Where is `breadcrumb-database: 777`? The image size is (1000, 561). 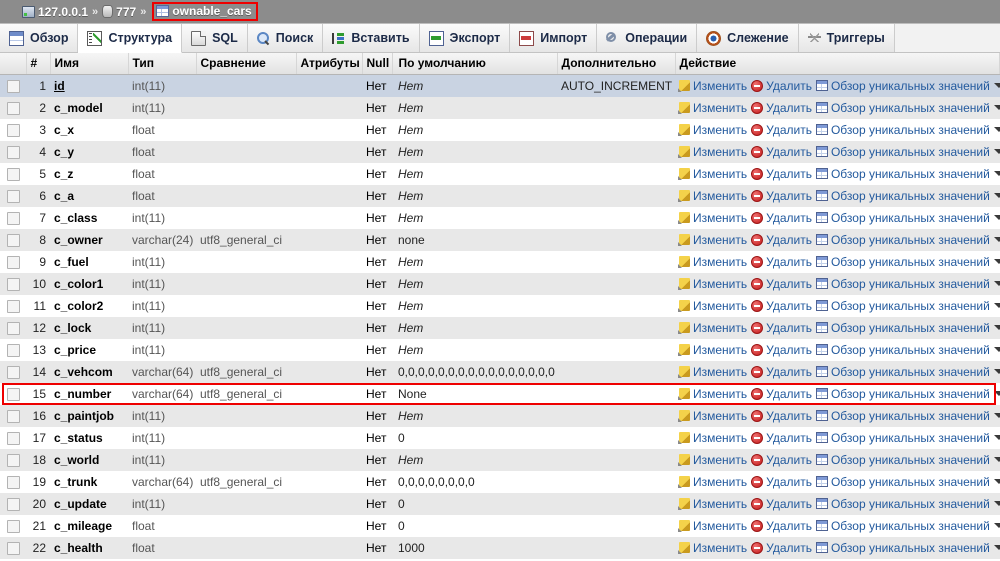 breadcrumb-database: 777 is located at coordinates (119, 12).